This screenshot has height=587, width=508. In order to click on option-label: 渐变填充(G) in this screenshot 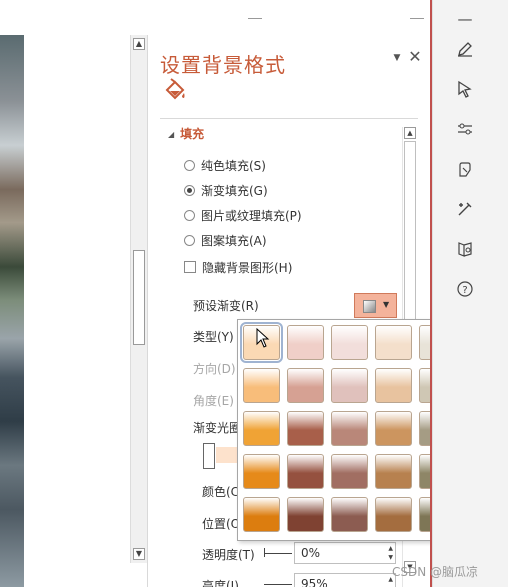, I will do `click(234, 190)`.